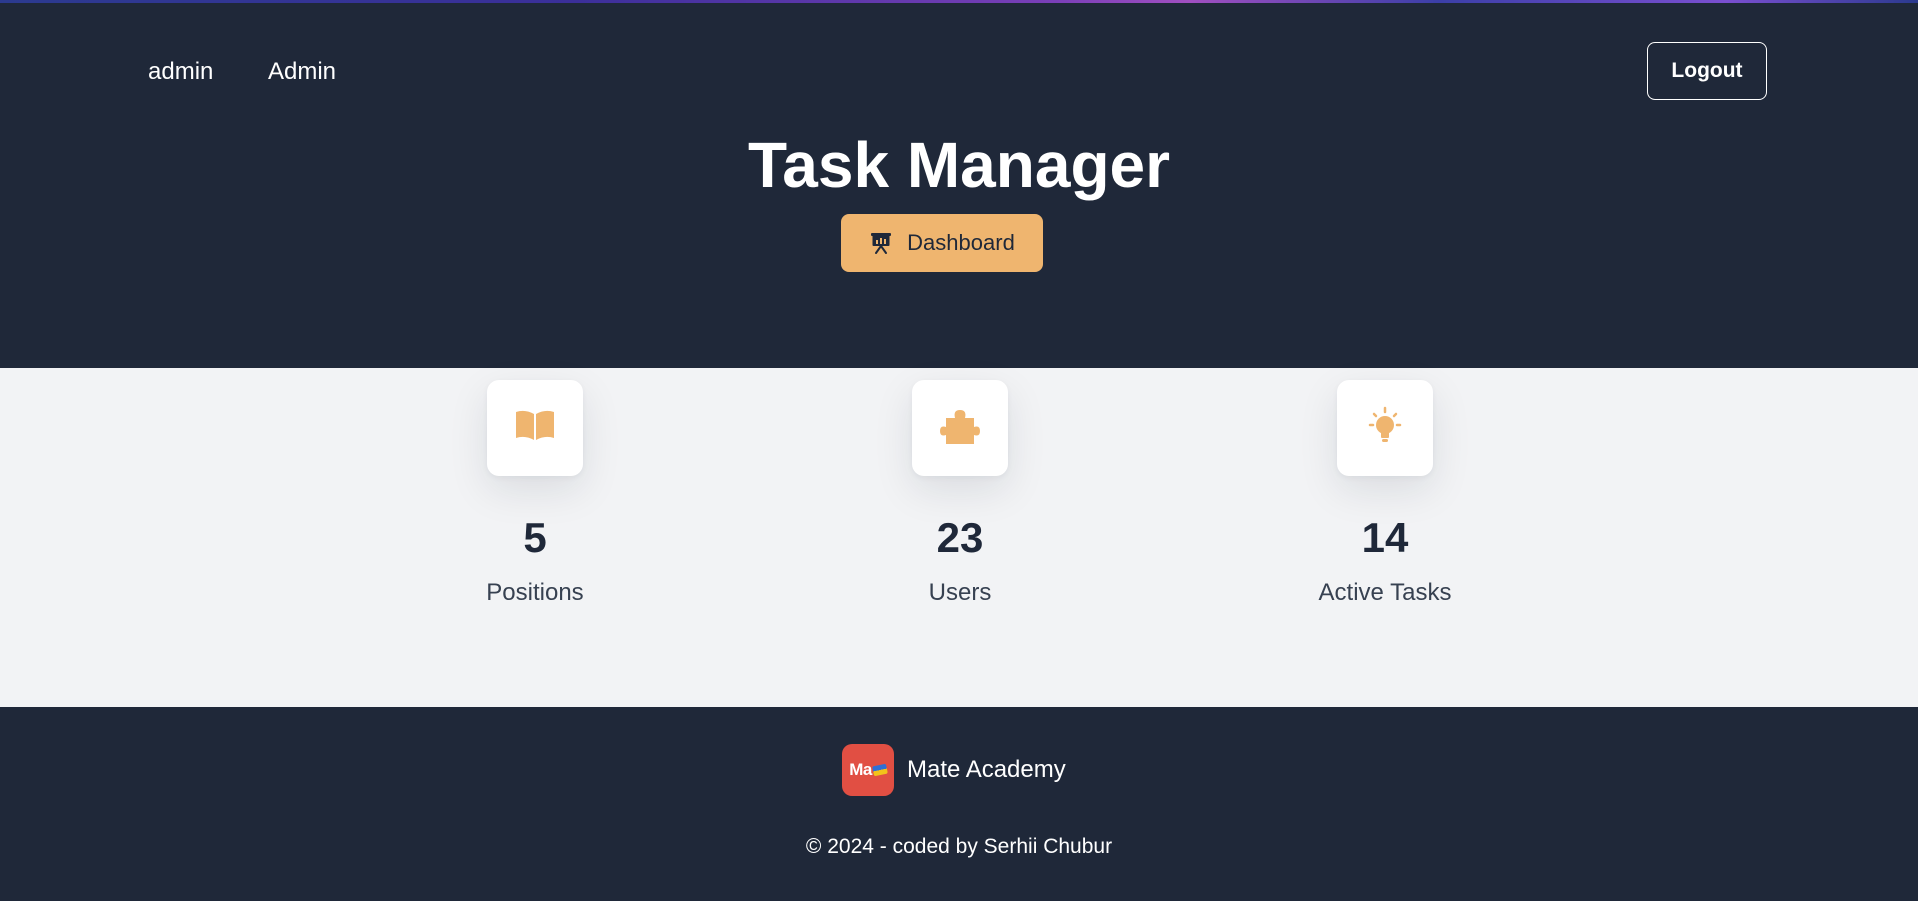 The height and width of the screenshot is (901, 1918). What do you see at coordinates (1385, 537) in the screenshot?
I see `stat-value: 14` at bounding box center [1385, 537].